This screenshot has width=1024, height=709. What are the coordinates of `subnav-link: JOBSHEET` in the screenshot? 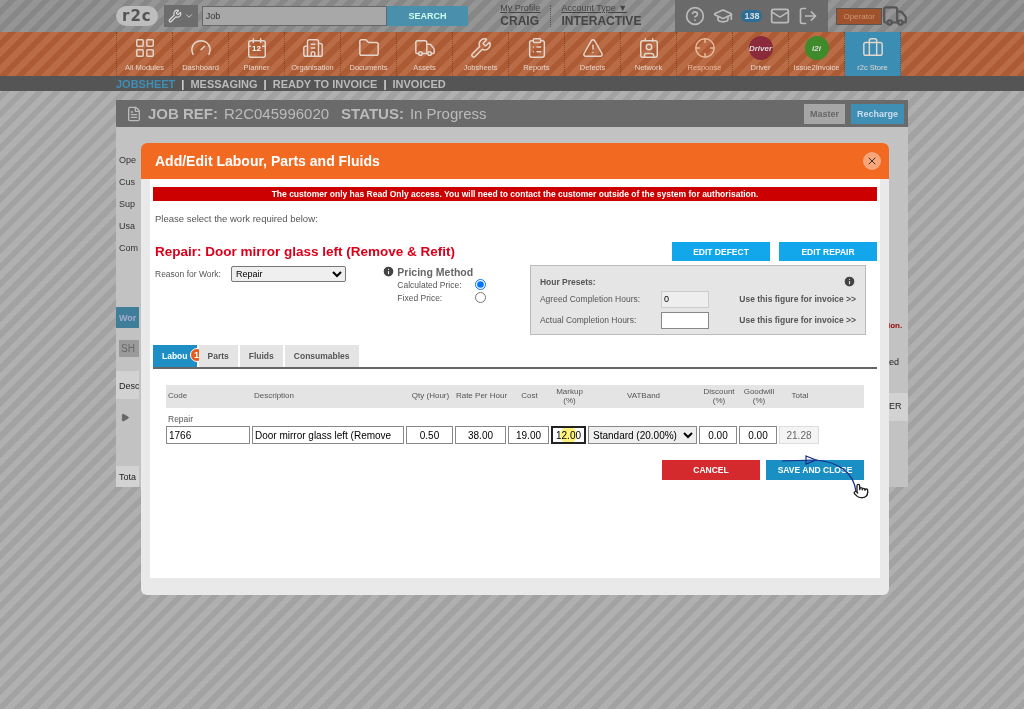 It's located at (146, 83).